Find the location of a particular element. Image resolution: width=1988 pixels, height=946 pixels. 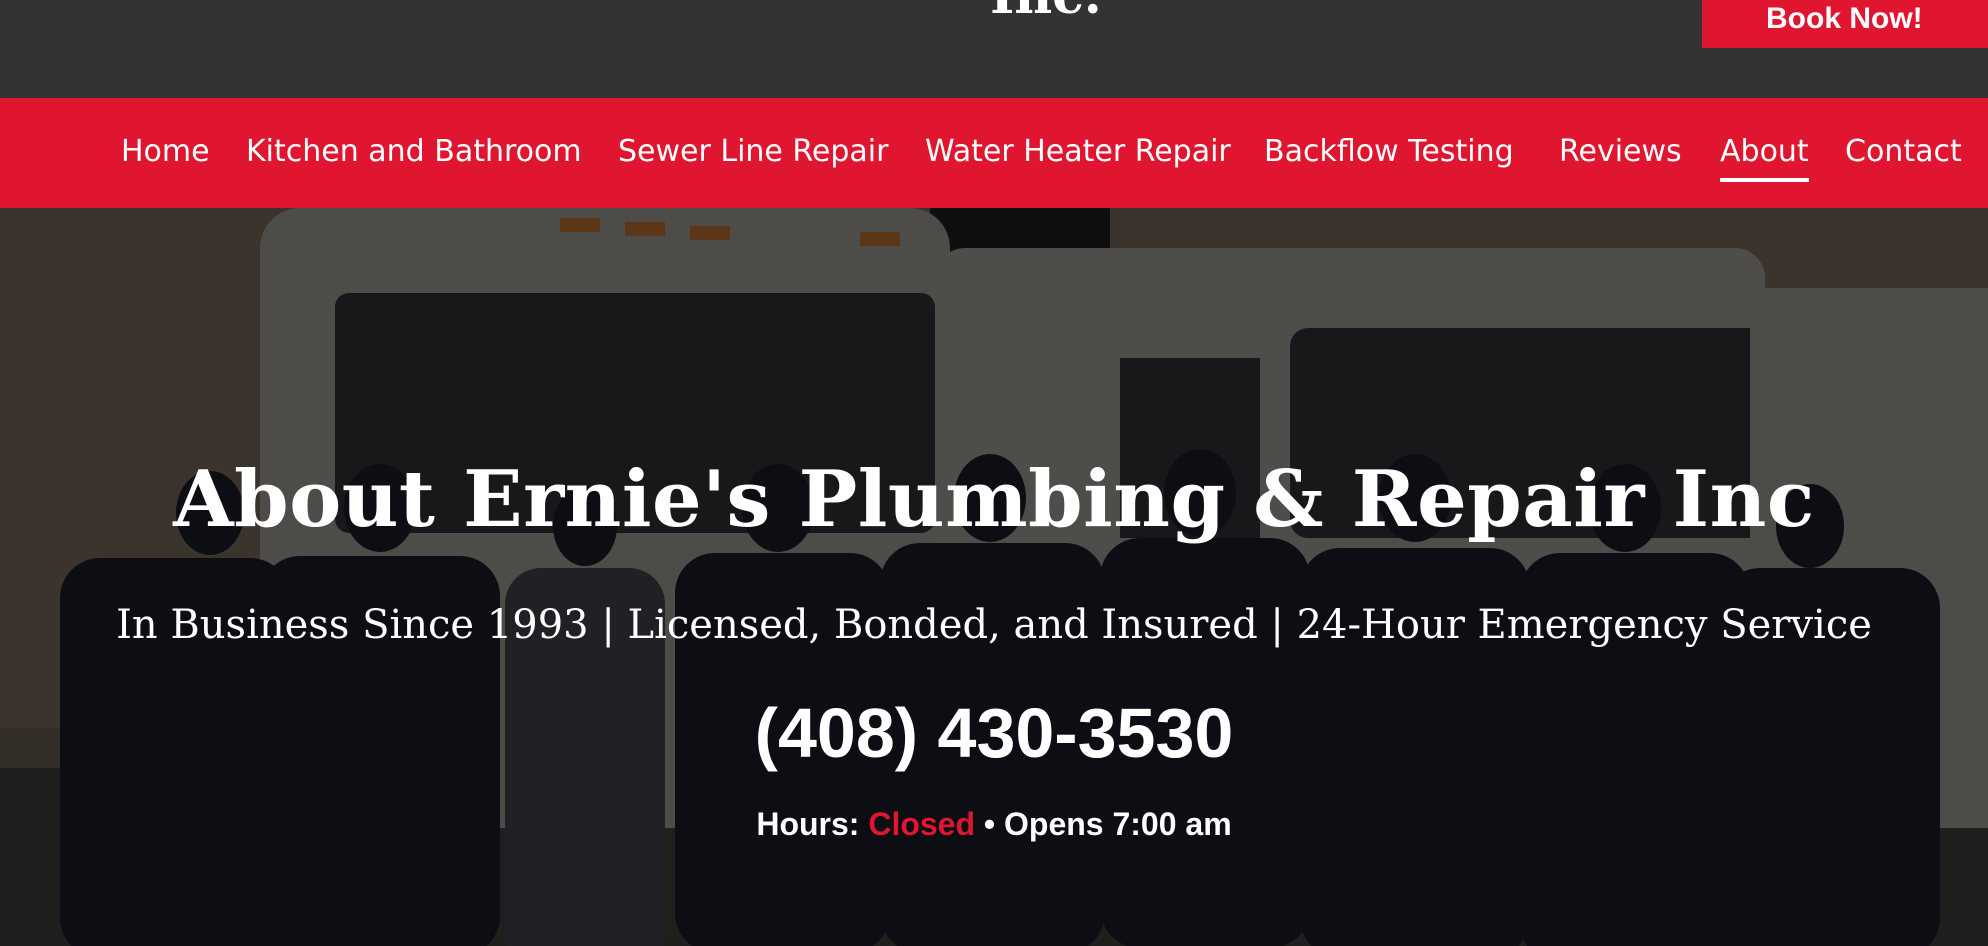

book-now-button: Book Now! is located at coordinates (1845, 24).